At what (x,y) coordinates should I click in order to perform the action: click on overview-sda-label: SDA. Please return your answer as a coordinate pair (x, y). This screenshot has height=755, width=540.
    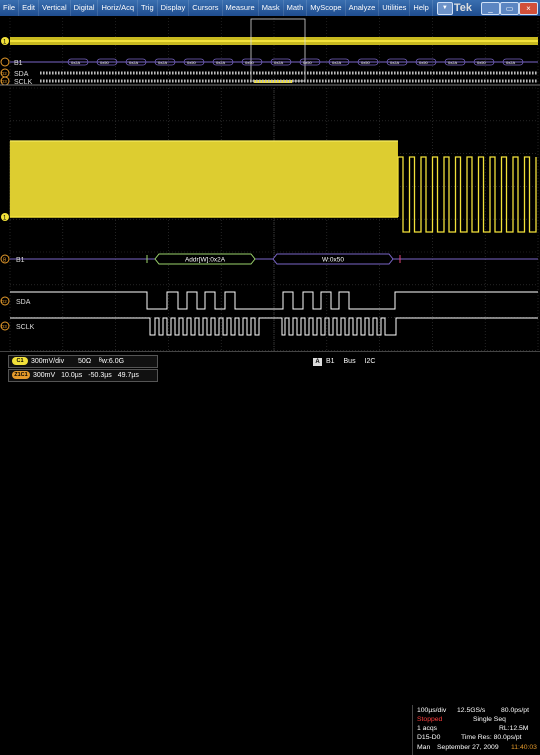
    Looking at the image, I should click on (21, 74).